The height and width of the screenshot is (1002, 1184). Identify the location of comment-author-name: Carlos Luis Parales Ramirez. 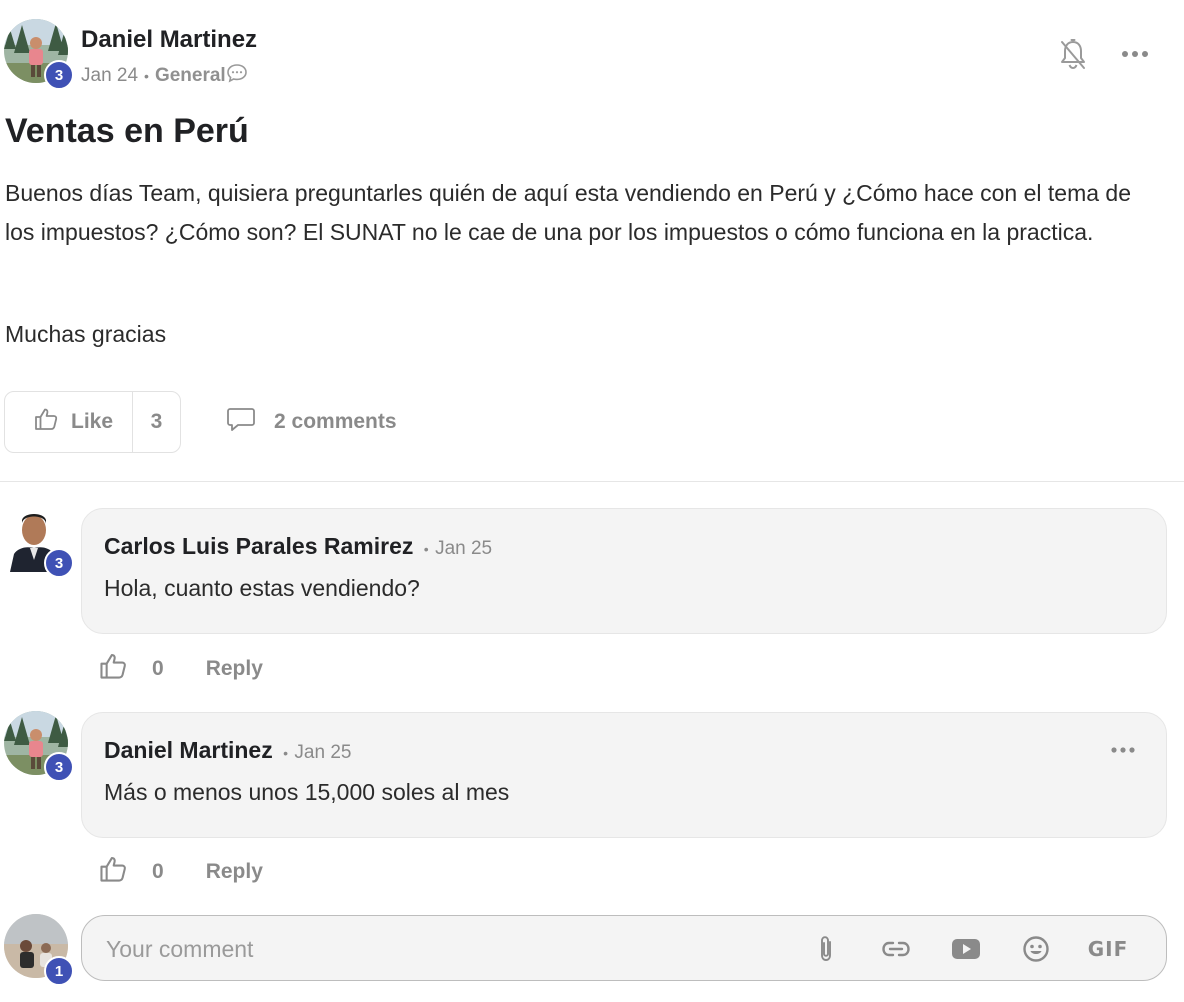
(258, 546).